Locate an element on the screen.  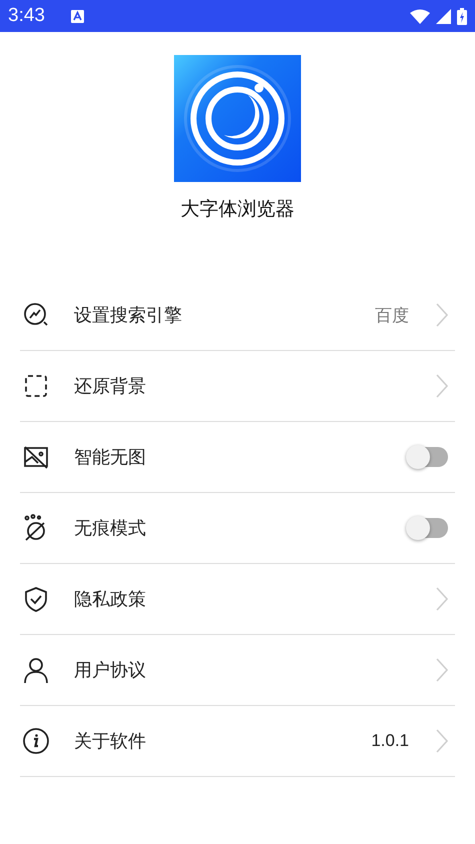
settings-value: 百度 is located at coordinates (392, 315).